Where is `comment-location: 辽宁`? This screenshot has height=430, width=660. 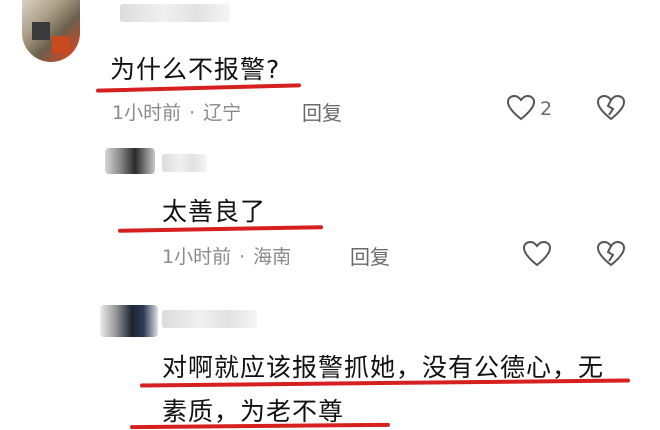 comment-location: 辽宁 is located at coordinates (222, 113).